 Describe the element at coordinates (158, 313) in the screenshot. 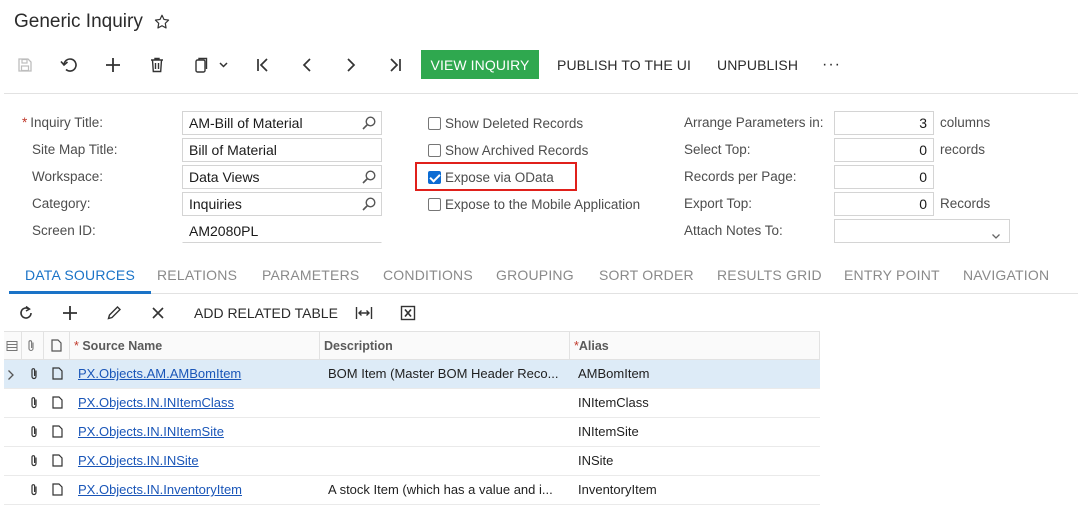

I see `delete-row-icon` at that location.